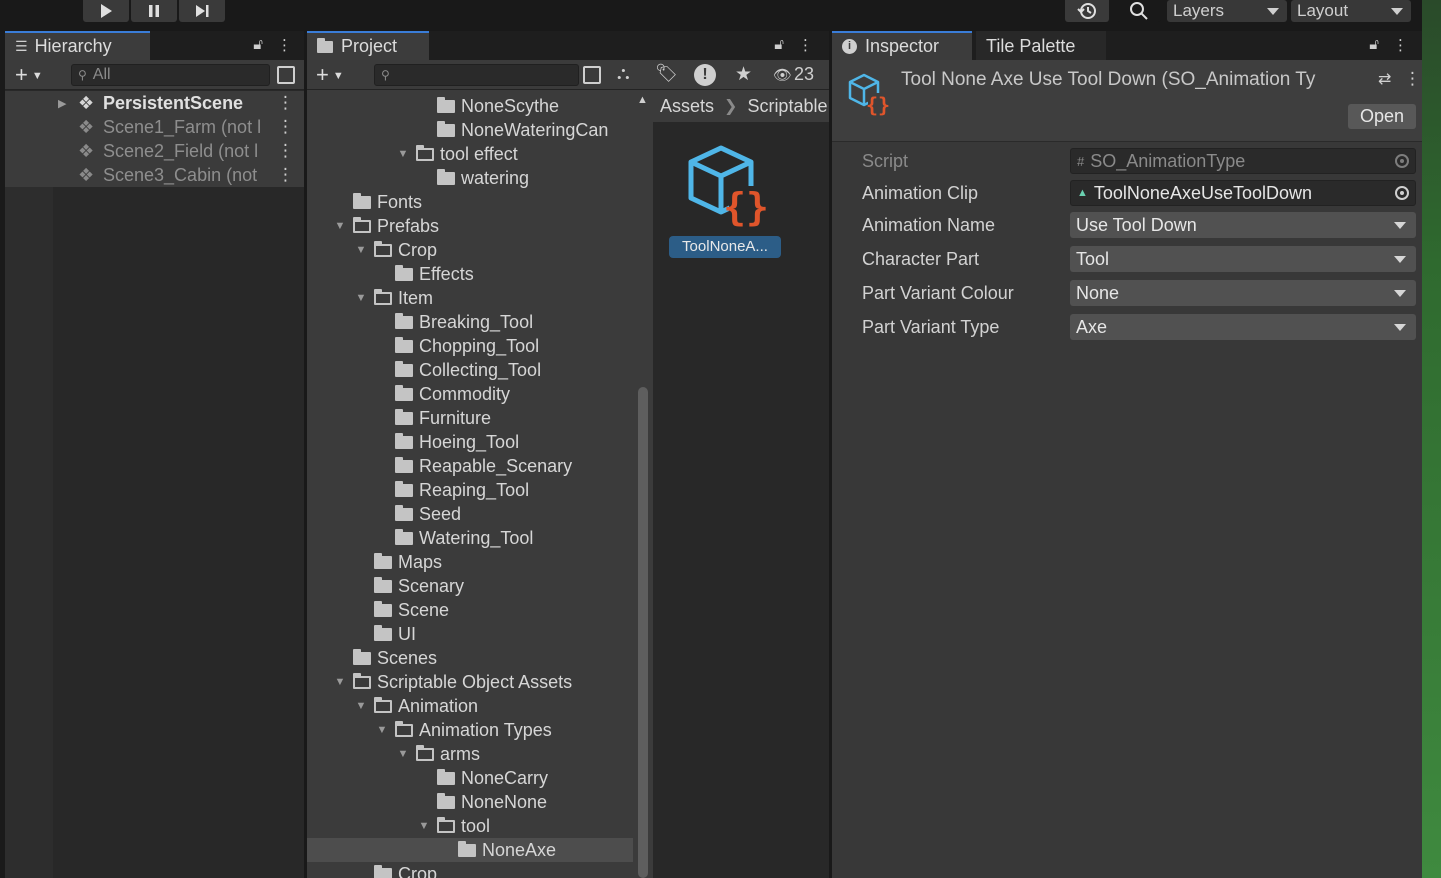 The height and width of the screenshot is (878, 1441). What do you see at coordinates (106, 11) in the screenshot?
I see `play-button` at bounding box center [106, 11].